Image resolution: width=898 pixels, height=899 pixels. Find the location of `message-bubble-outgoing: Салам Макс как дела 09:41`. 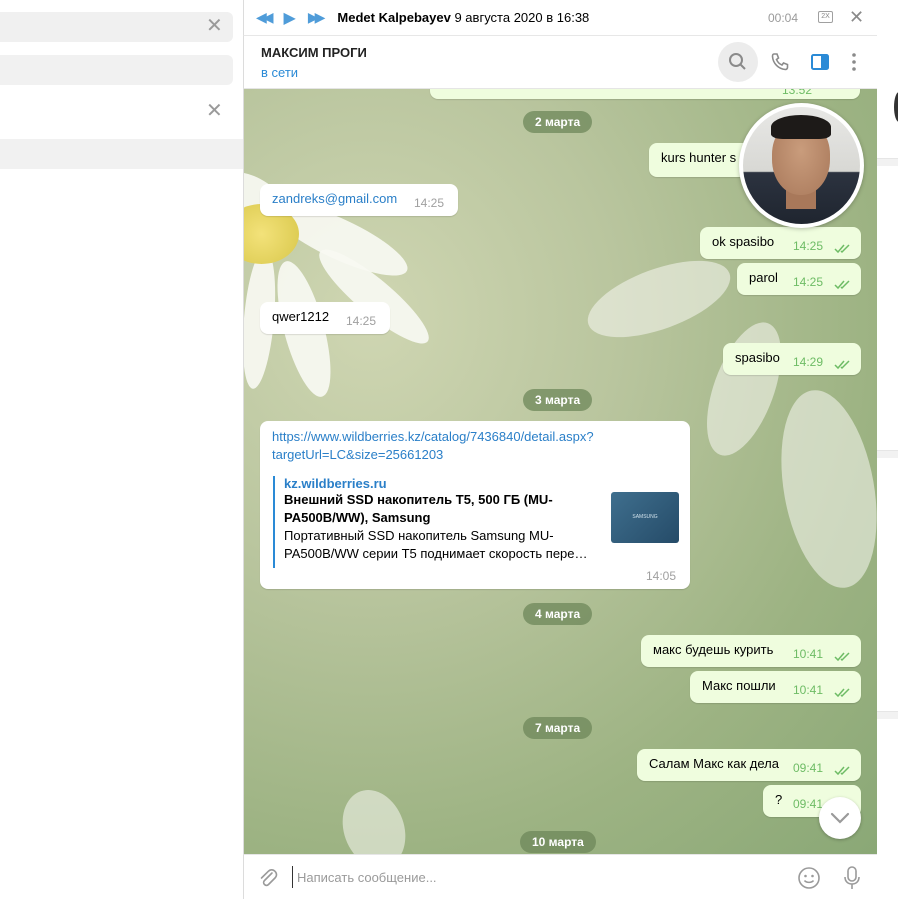

message-bubble-outgoing: Салам Макс как дела 09:41 is located at coordinates (749, 765).